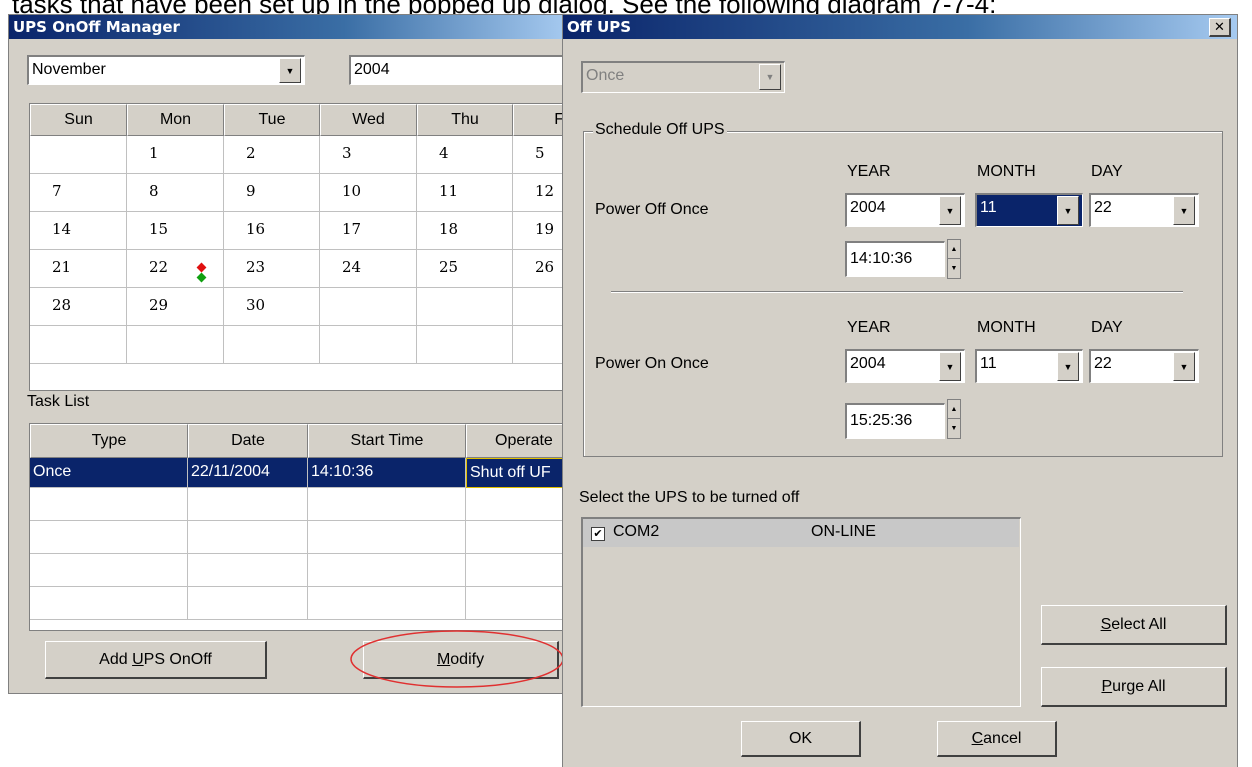 This screenshot has width=1252, height=767. Describe the element at coordinates (897, 292) in the screenshot. I see `divider` at that location.